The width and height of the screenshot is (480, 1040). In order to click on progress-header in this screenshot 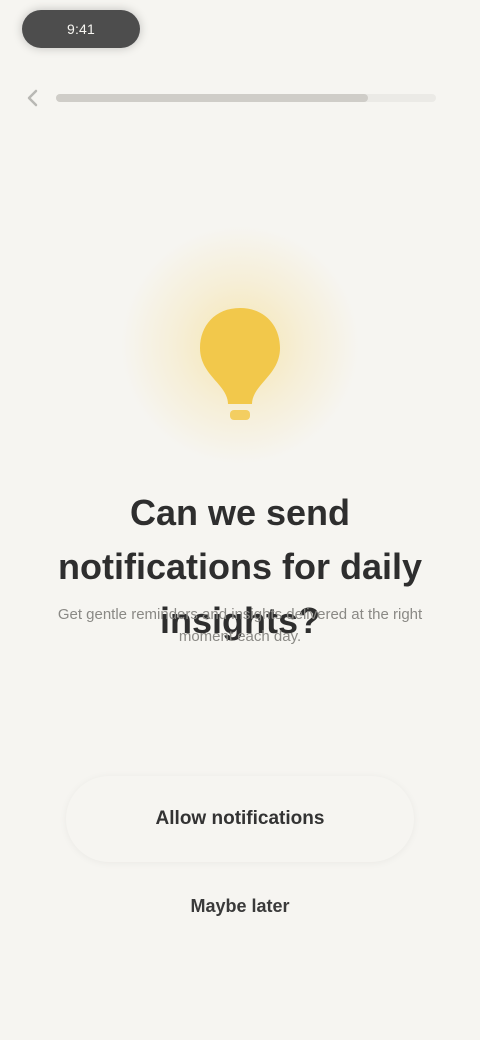, I will do `click(229, 98)`.